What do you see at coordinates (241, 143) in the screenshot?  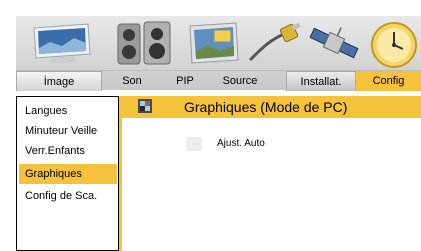 I see `option-label: Ajust. Auto` at bounding box center [241, 143].